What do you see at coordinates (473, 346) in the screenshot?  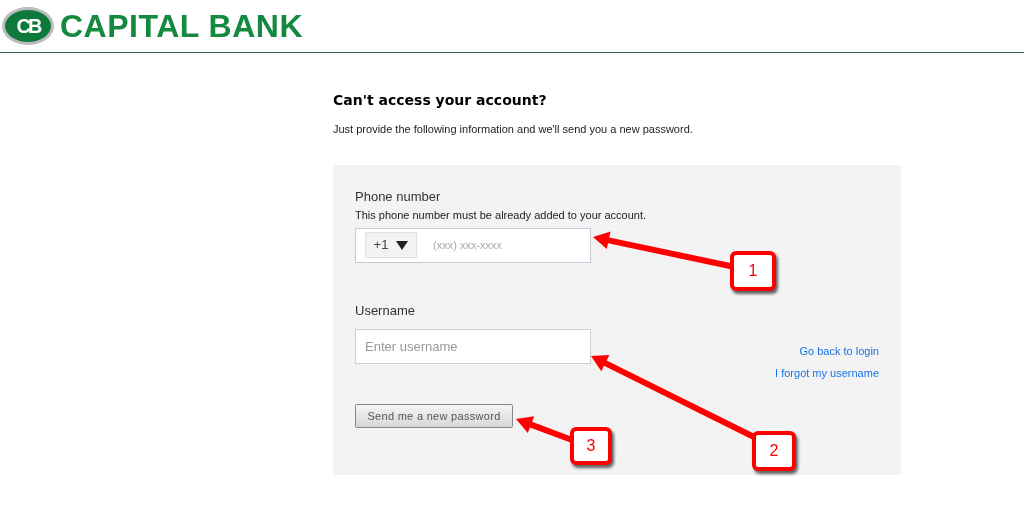 I see `username-field: Enter username` at bounding box center [473, 346].